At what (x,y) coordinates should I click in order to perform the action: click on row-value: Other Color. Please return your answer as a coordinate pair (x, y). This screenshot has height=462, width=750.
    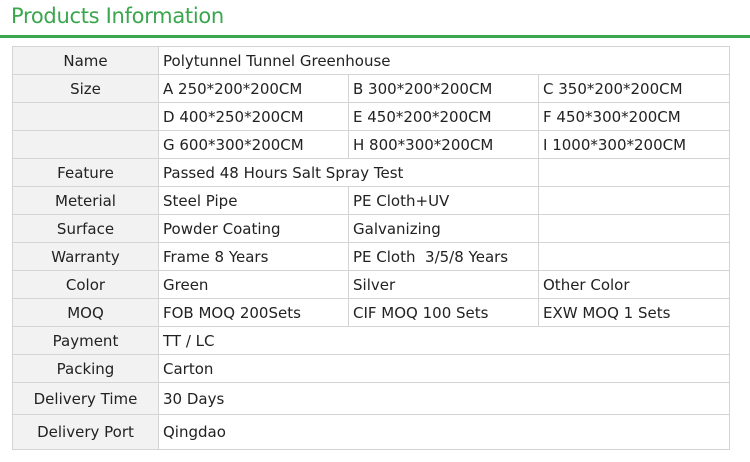
    Looking at the image, I should click on (634, 284).